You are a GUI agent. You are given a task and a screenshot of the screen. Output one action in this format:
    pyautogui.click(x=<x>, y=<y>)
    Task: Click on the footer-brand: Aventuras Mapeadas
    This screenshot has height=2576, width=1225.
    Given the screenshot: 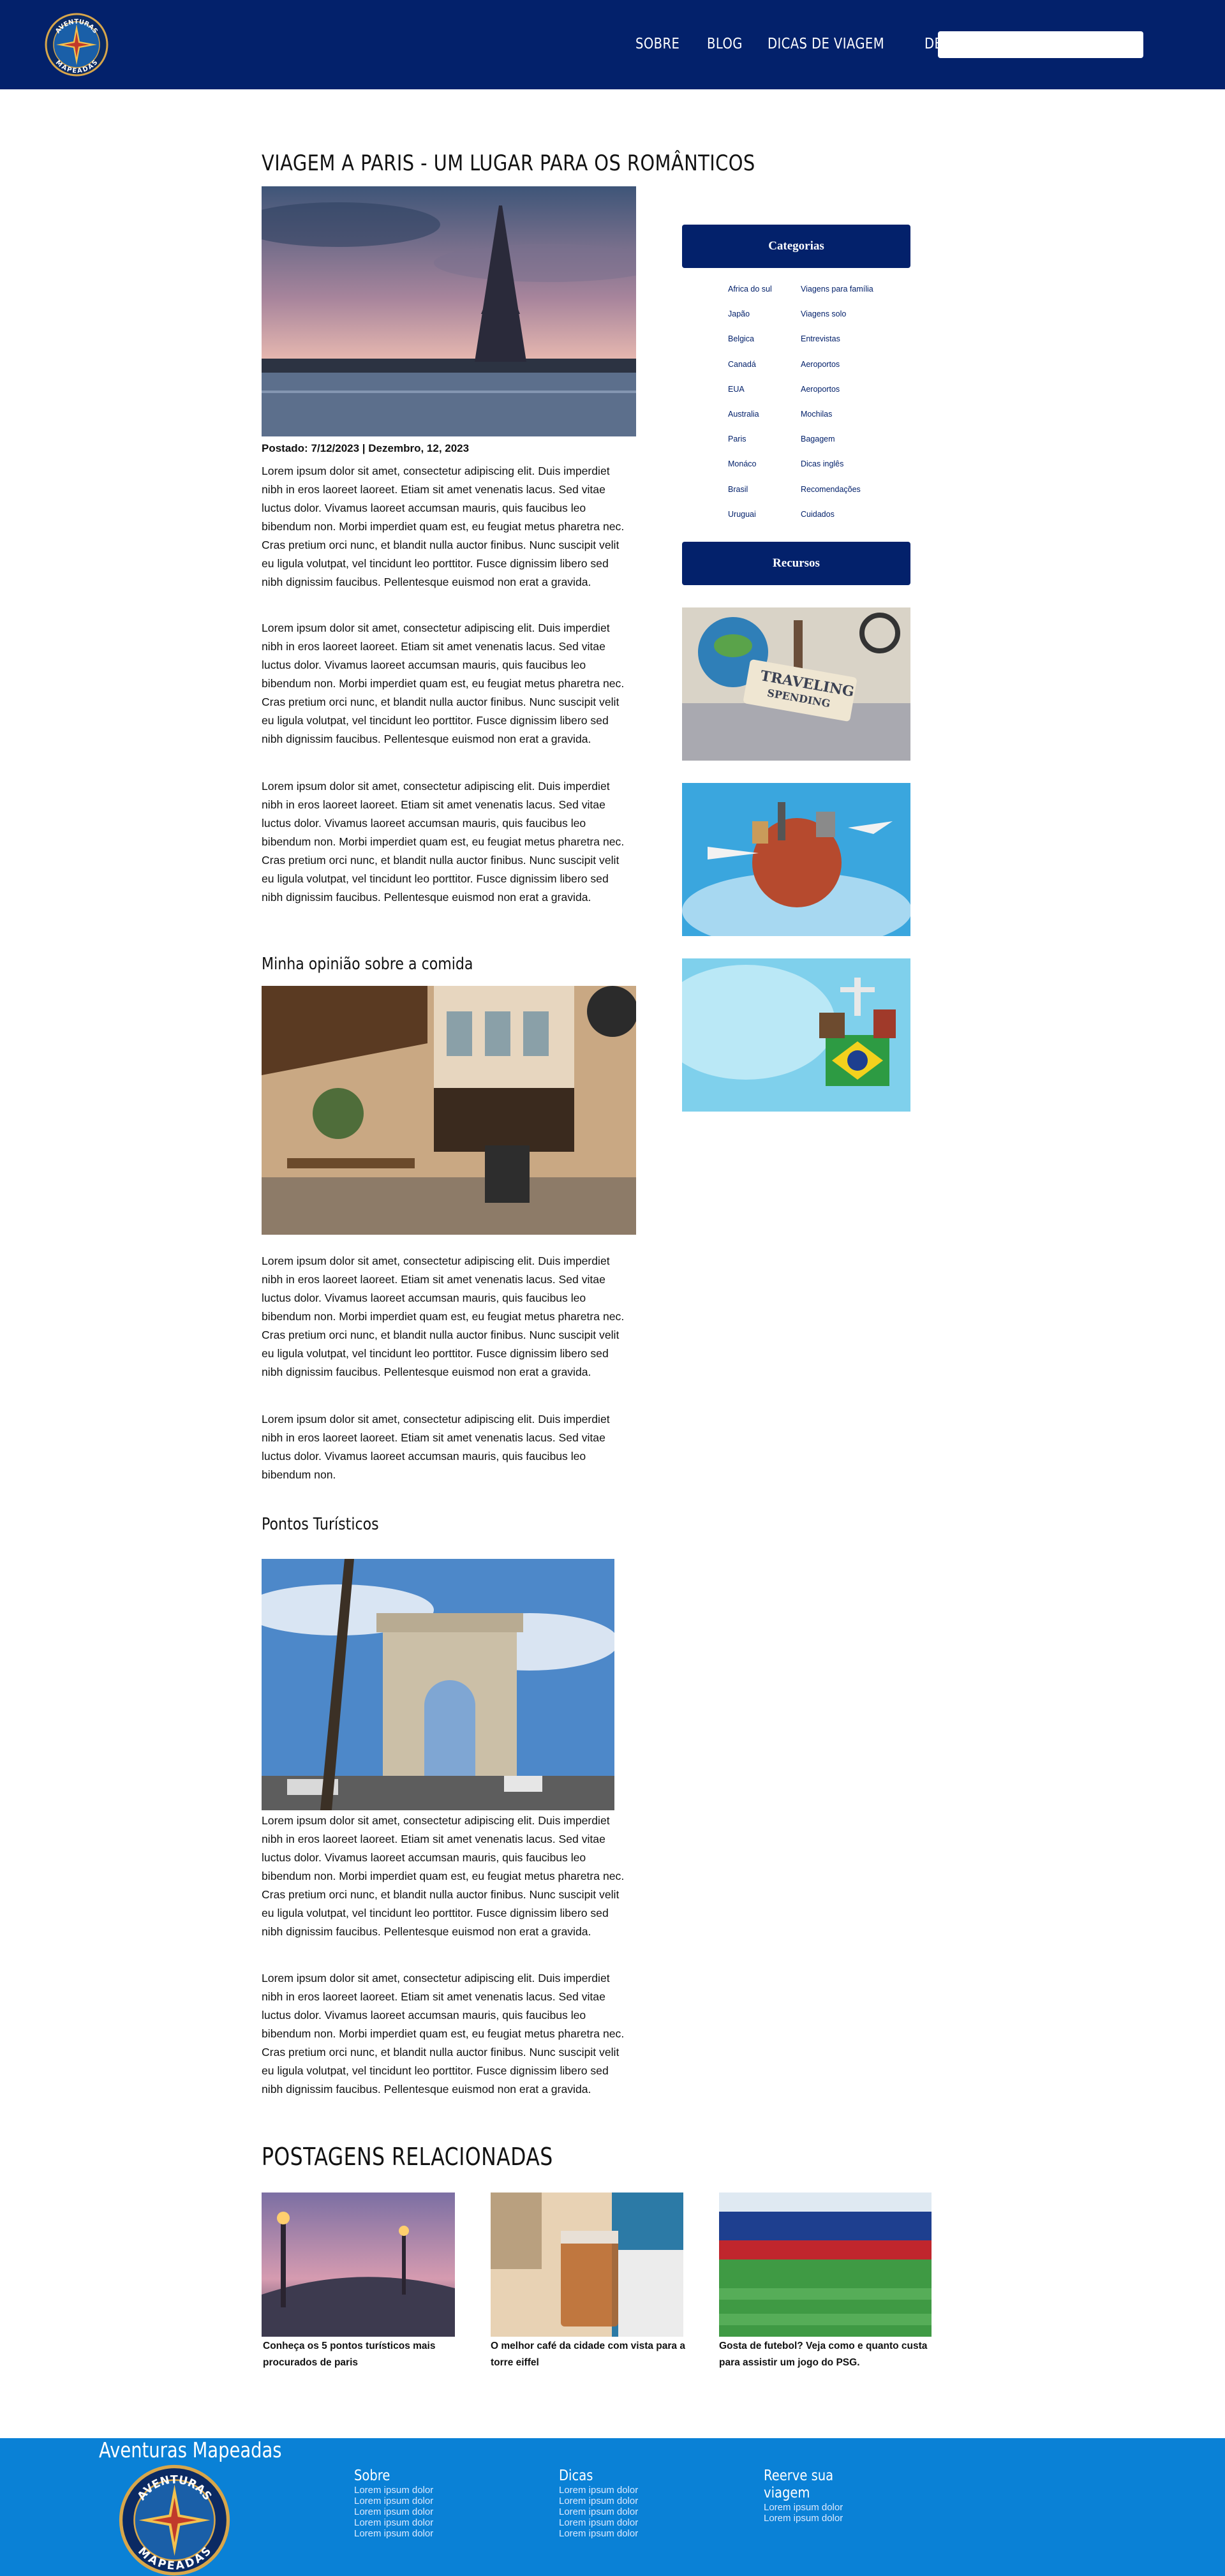 What is the action you would take?
    pyautogui.click(x=190, y=2450)
    